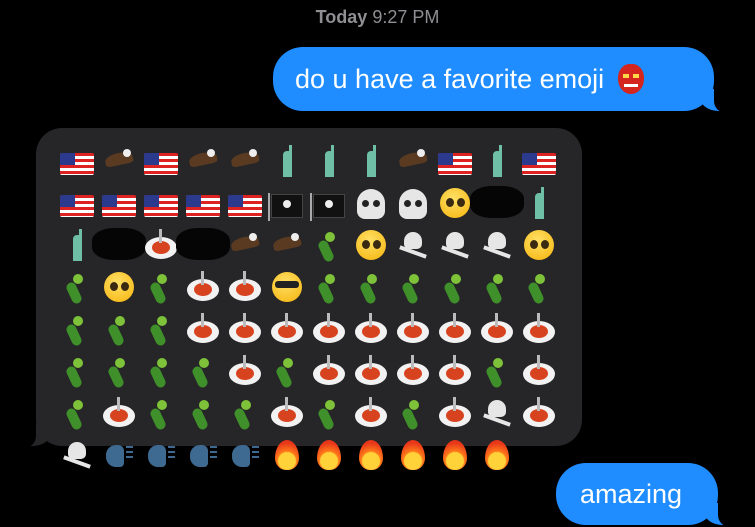 The image size is (755, 527). I want to click on sunglasses-face-icon, so click(287, 287).